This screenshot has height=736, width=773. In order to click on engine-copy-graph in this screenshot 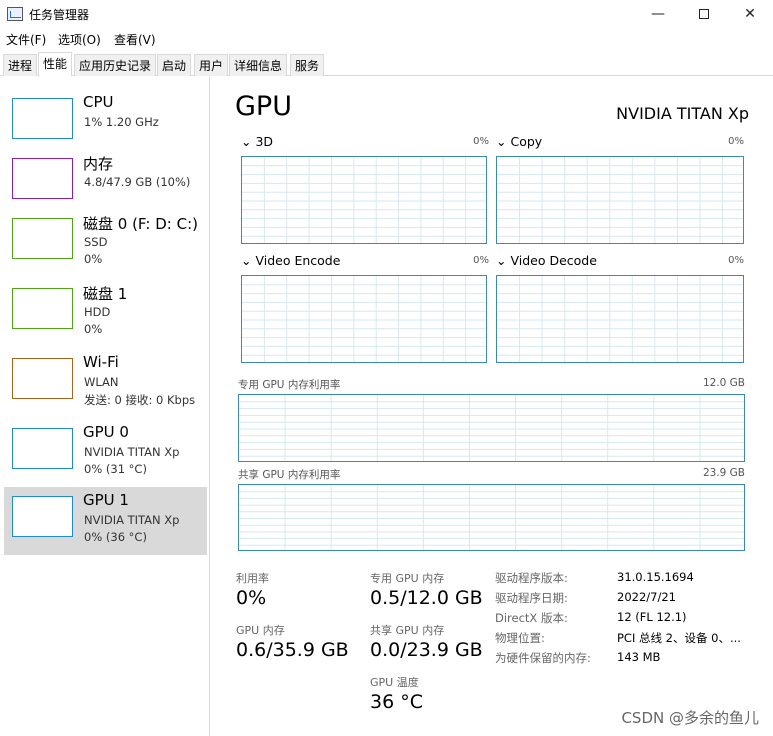, I will do `click(620, 200)`.